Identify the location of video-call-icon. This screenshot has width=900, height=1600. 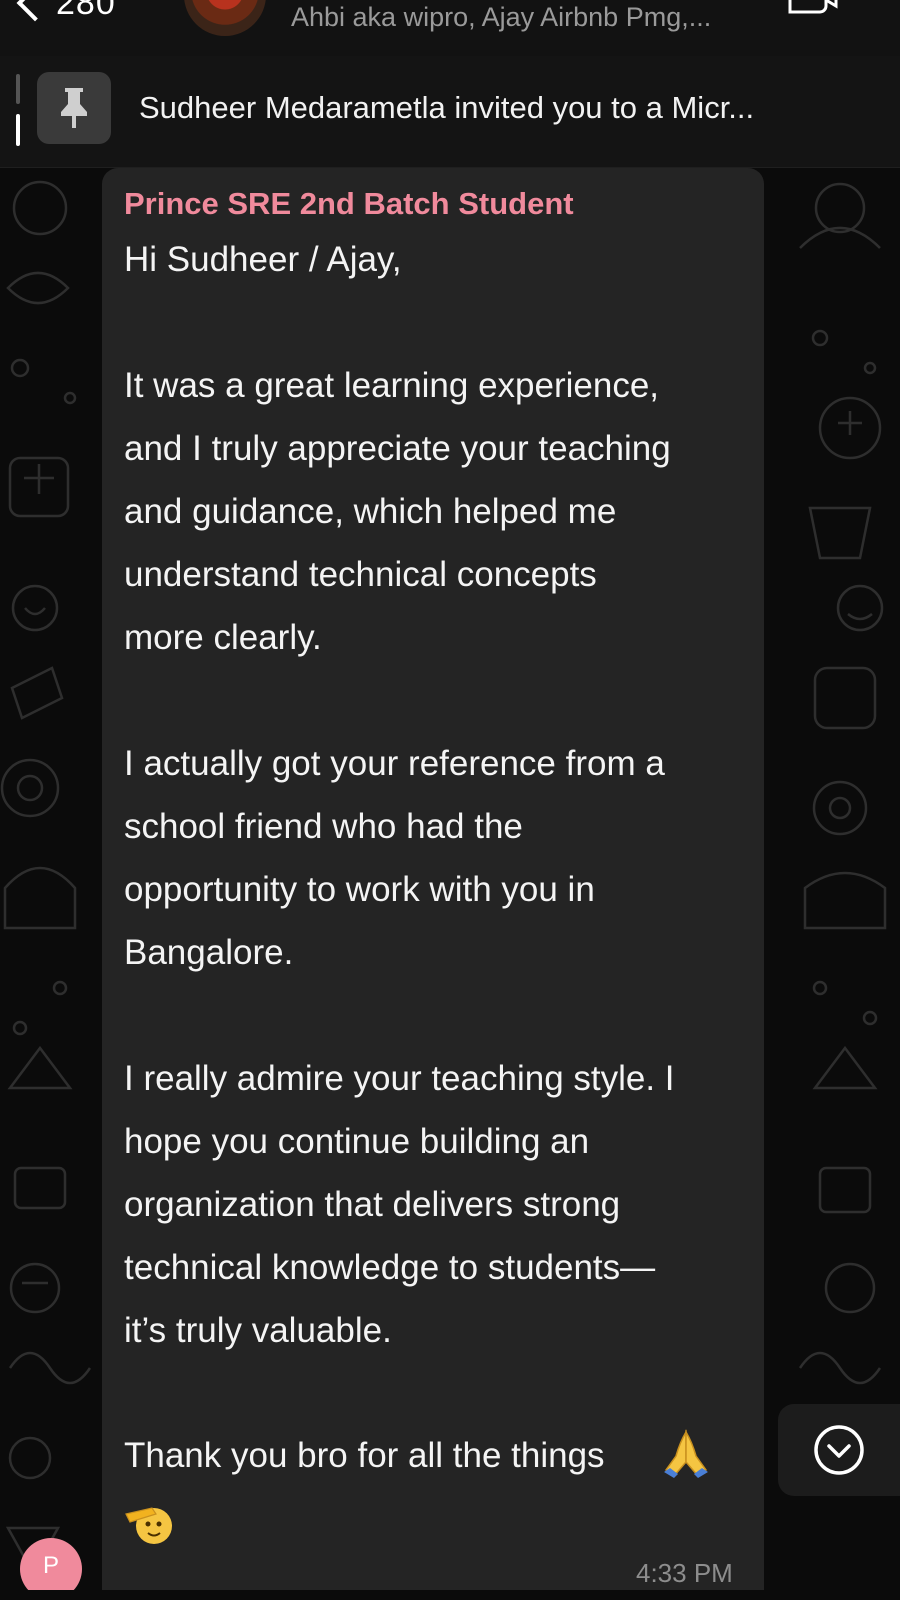
(812, 8).